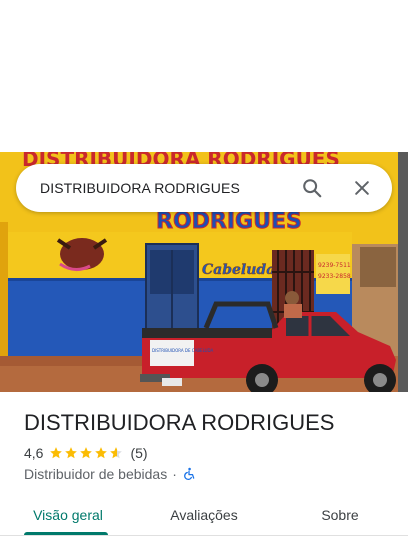 The width and height of the screenshot is (408, 544). I want to click on tab-label: Avaliações, so click(204, 515).